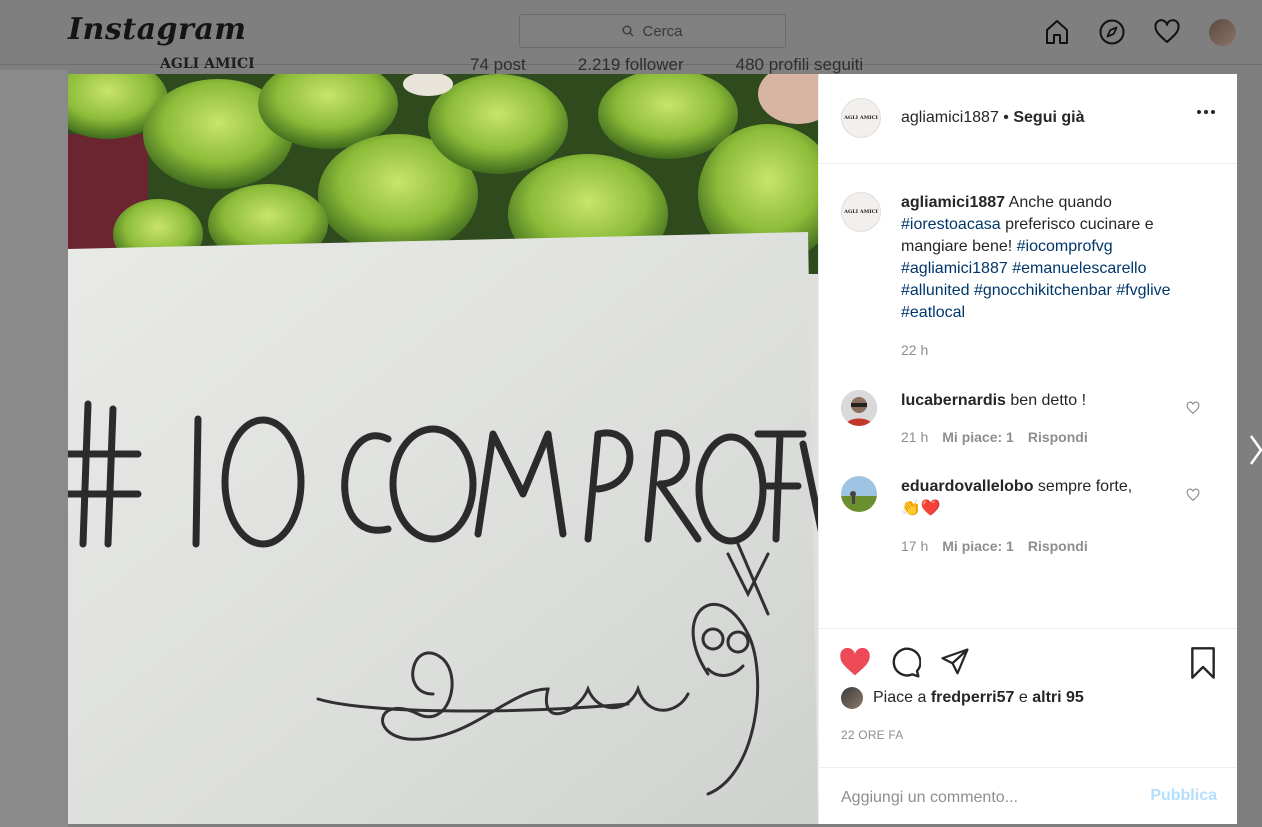 The image size is (1262, 827). Describe the element at coordinates (498, 64) in the screenshot. I see `background-posts-count: 74 post` at that location.